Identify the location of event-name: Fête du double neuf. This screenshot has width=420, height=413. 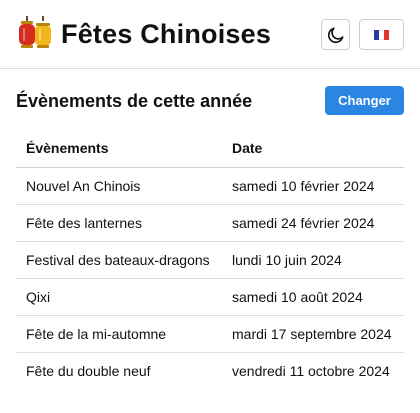
(88, 370).